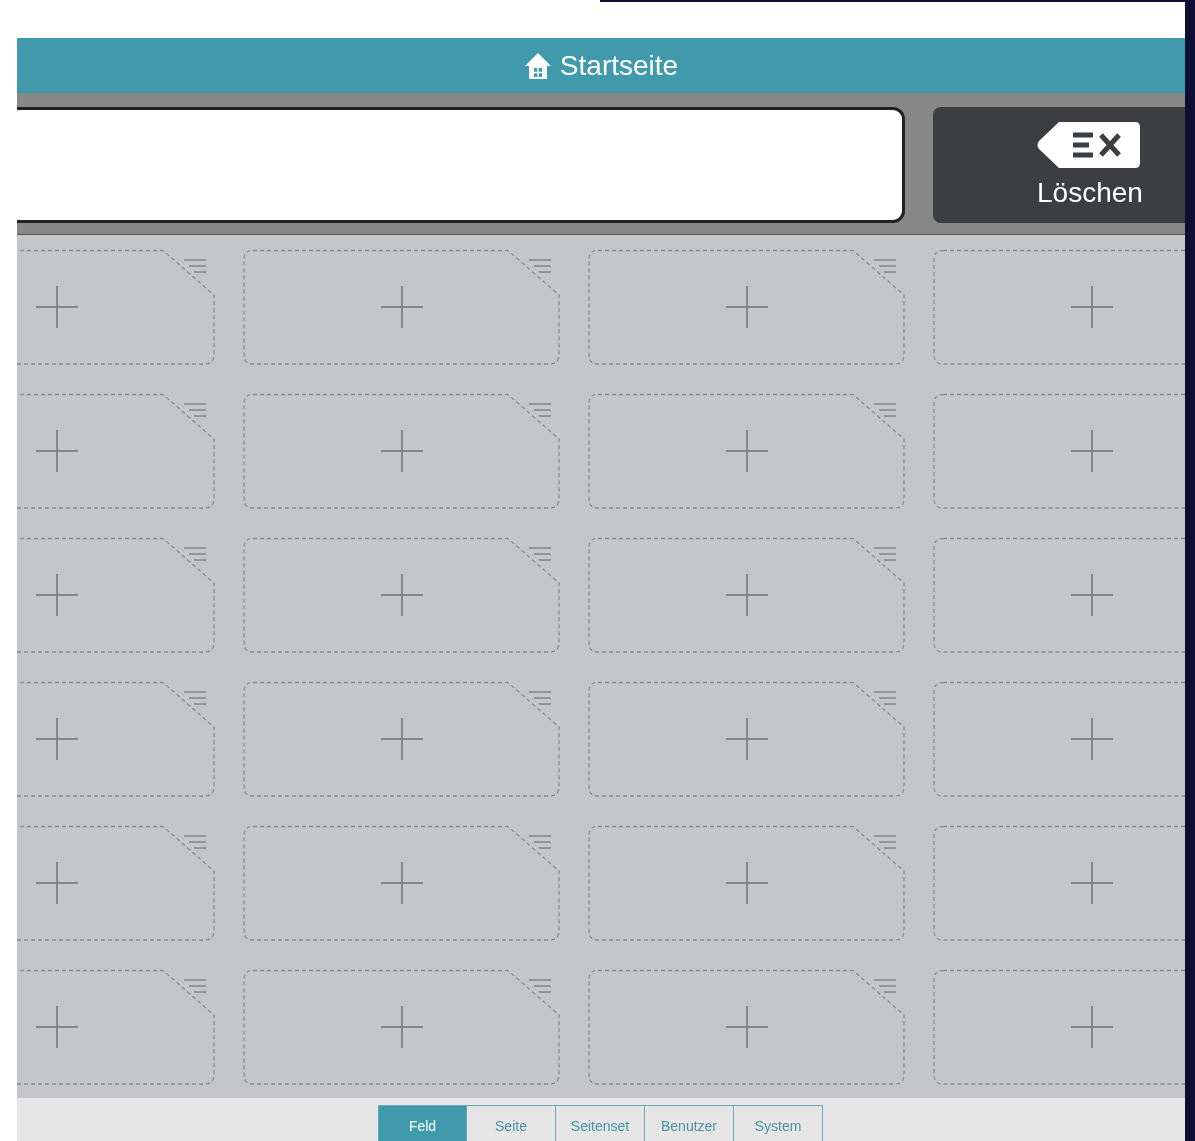 This screenshot has height=1141, width=1195. Describe the element at coordinates (422, 1123) in the screenshot. I see `tab: Feld` at that location.